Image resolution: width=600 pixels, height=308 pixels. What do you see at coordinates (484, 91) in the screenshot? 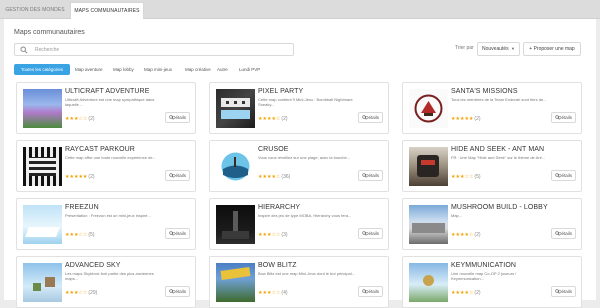
I see `map-title: SANTA'S MISSIONS` at bounding box center [484, 91].